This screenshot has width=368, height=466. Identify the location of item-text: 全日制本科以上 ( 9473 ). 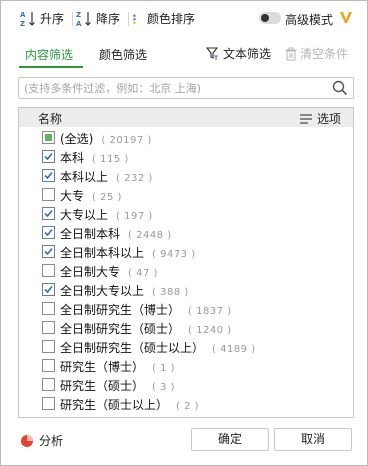
(128, 252).